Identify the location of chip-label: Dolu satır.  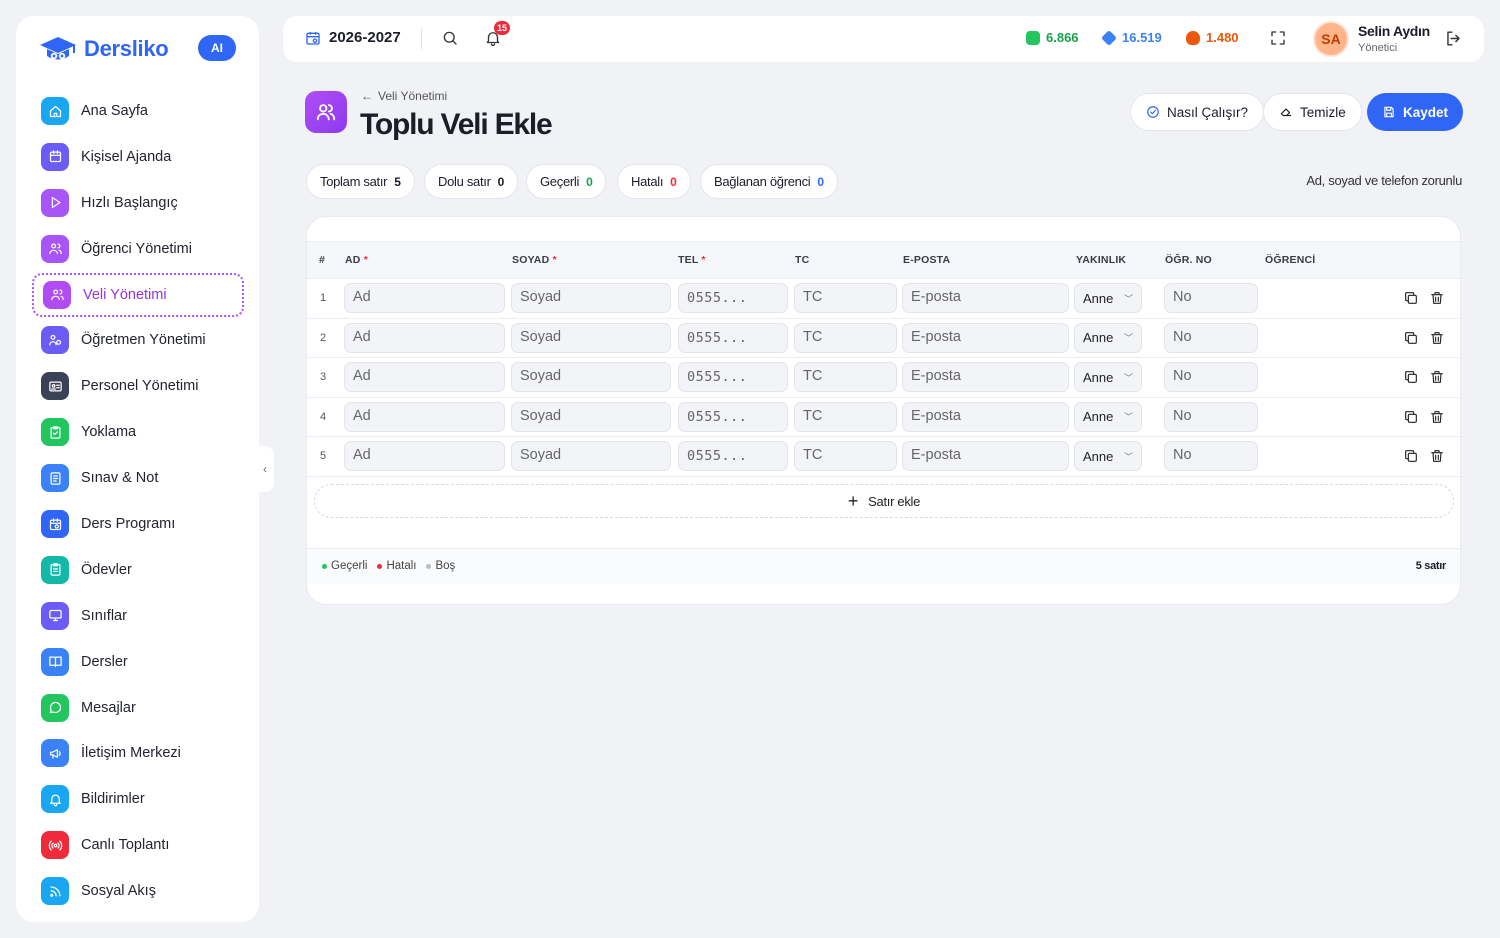
(464, 181).